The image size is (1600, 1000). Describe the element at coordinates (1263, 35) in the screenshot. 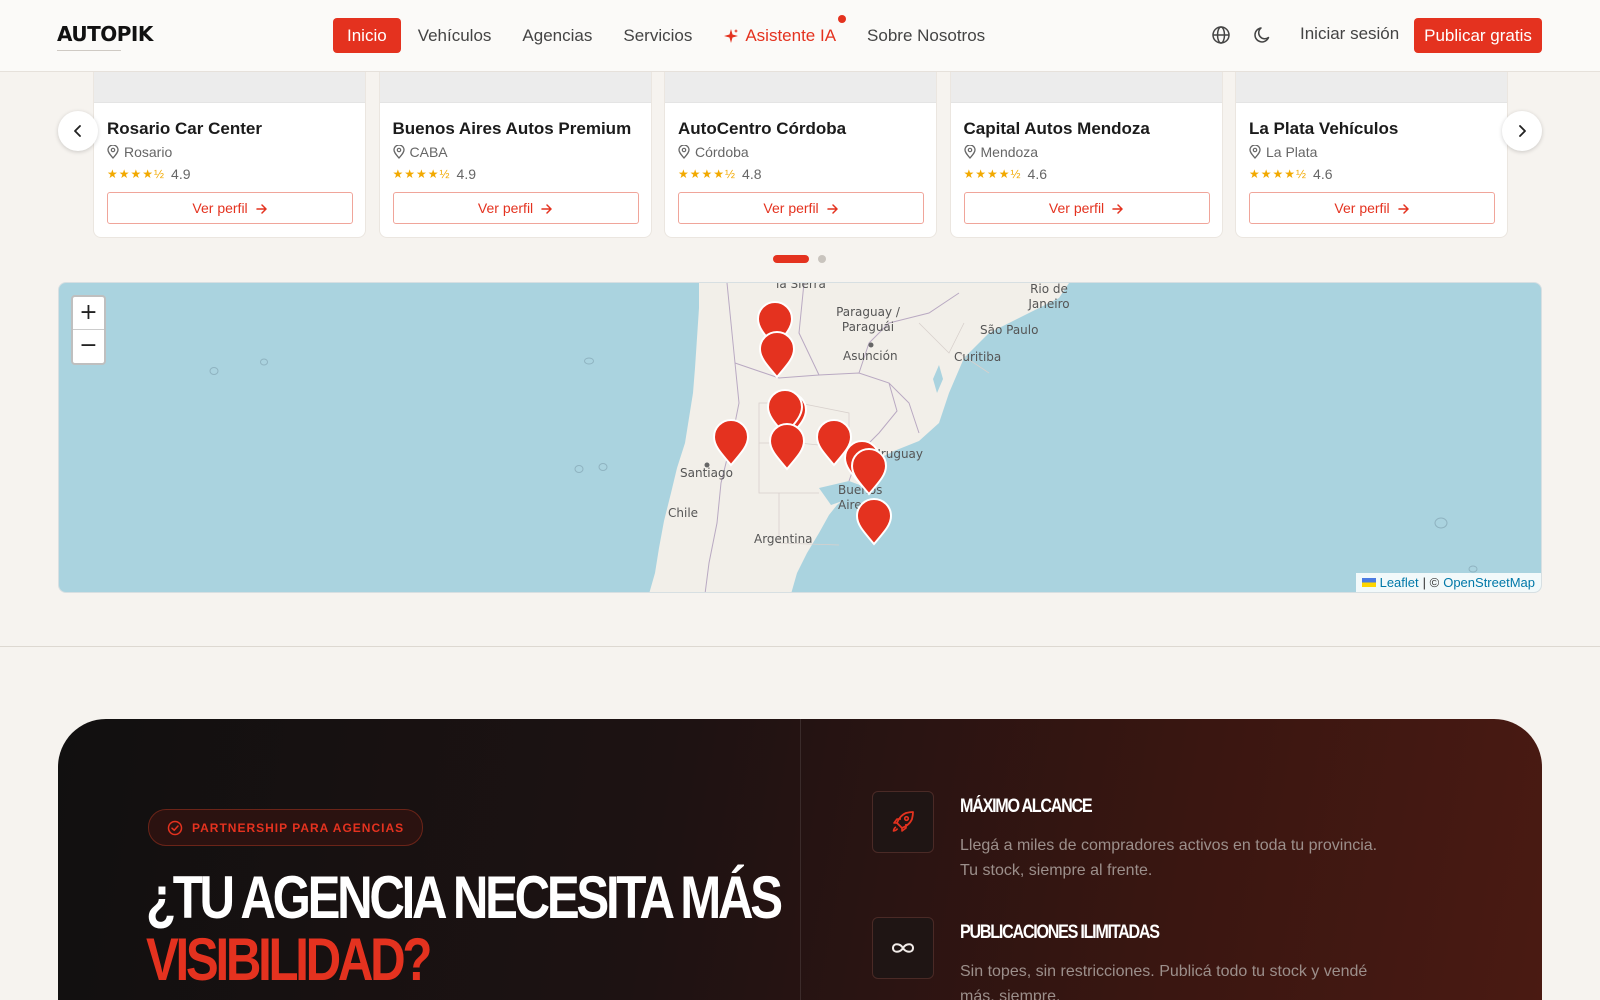

I see `moon-icon` at that location.